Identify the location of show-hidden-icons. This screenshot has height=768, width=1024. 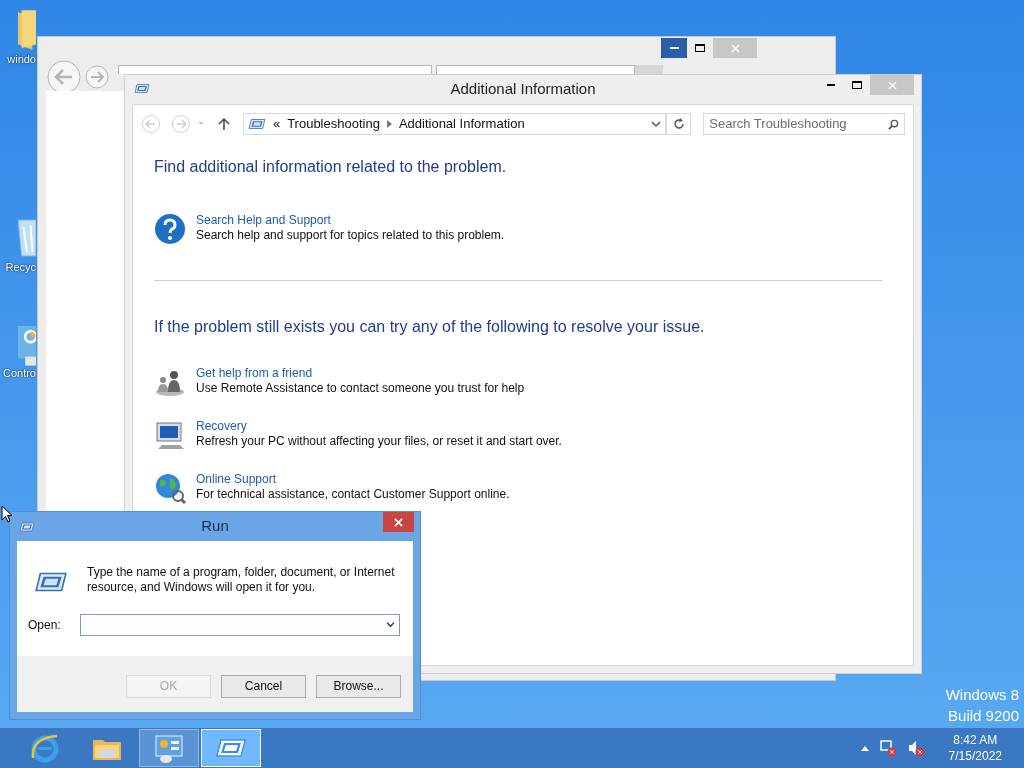
(864, 748).